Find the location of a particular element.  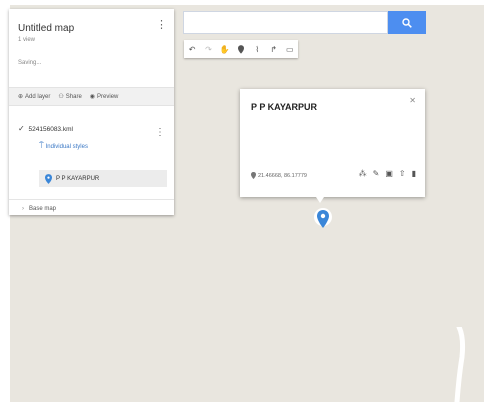

map-title: Untitled map is located at coordinates (46, 28).